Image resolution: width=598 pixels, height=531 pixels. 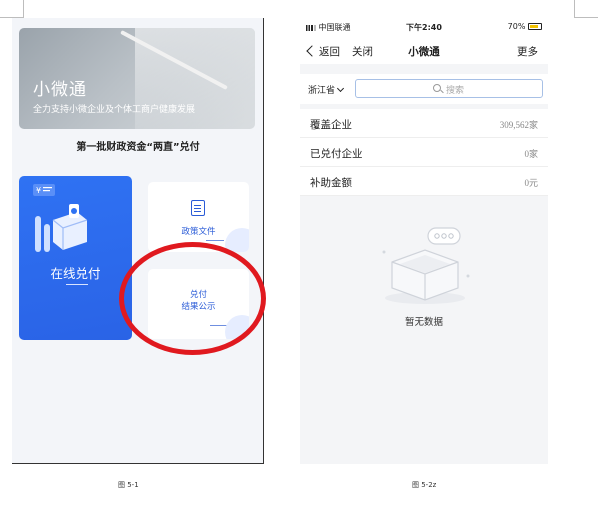 What do you see at coordinates (44, 190) in the screenshot?
I see `yuan-badge-icon: ¥` at bounding box center [44, 190].